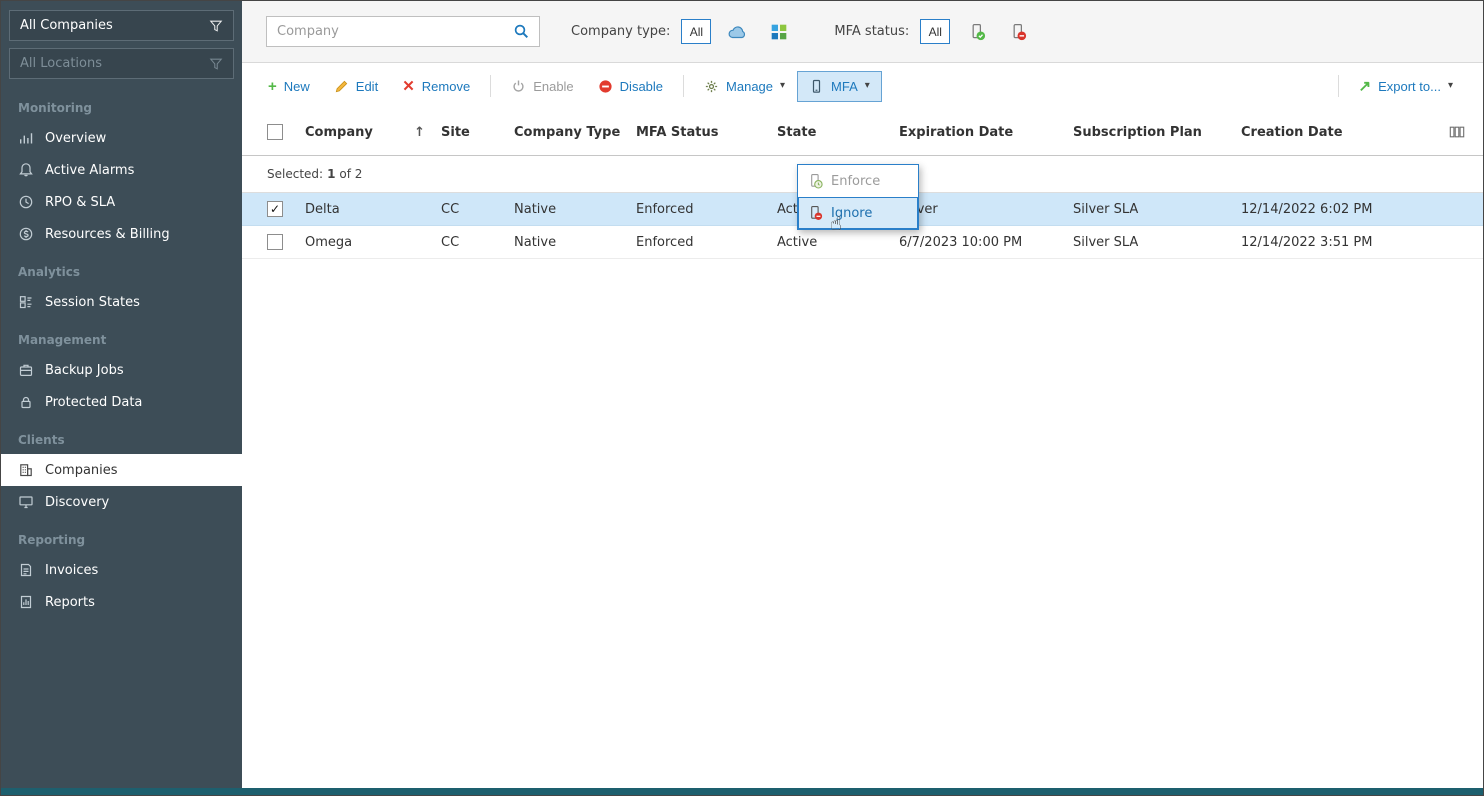  Describe the element at coordinates (26, 502) in the screenshot. I see `discovery-icon` at that location.